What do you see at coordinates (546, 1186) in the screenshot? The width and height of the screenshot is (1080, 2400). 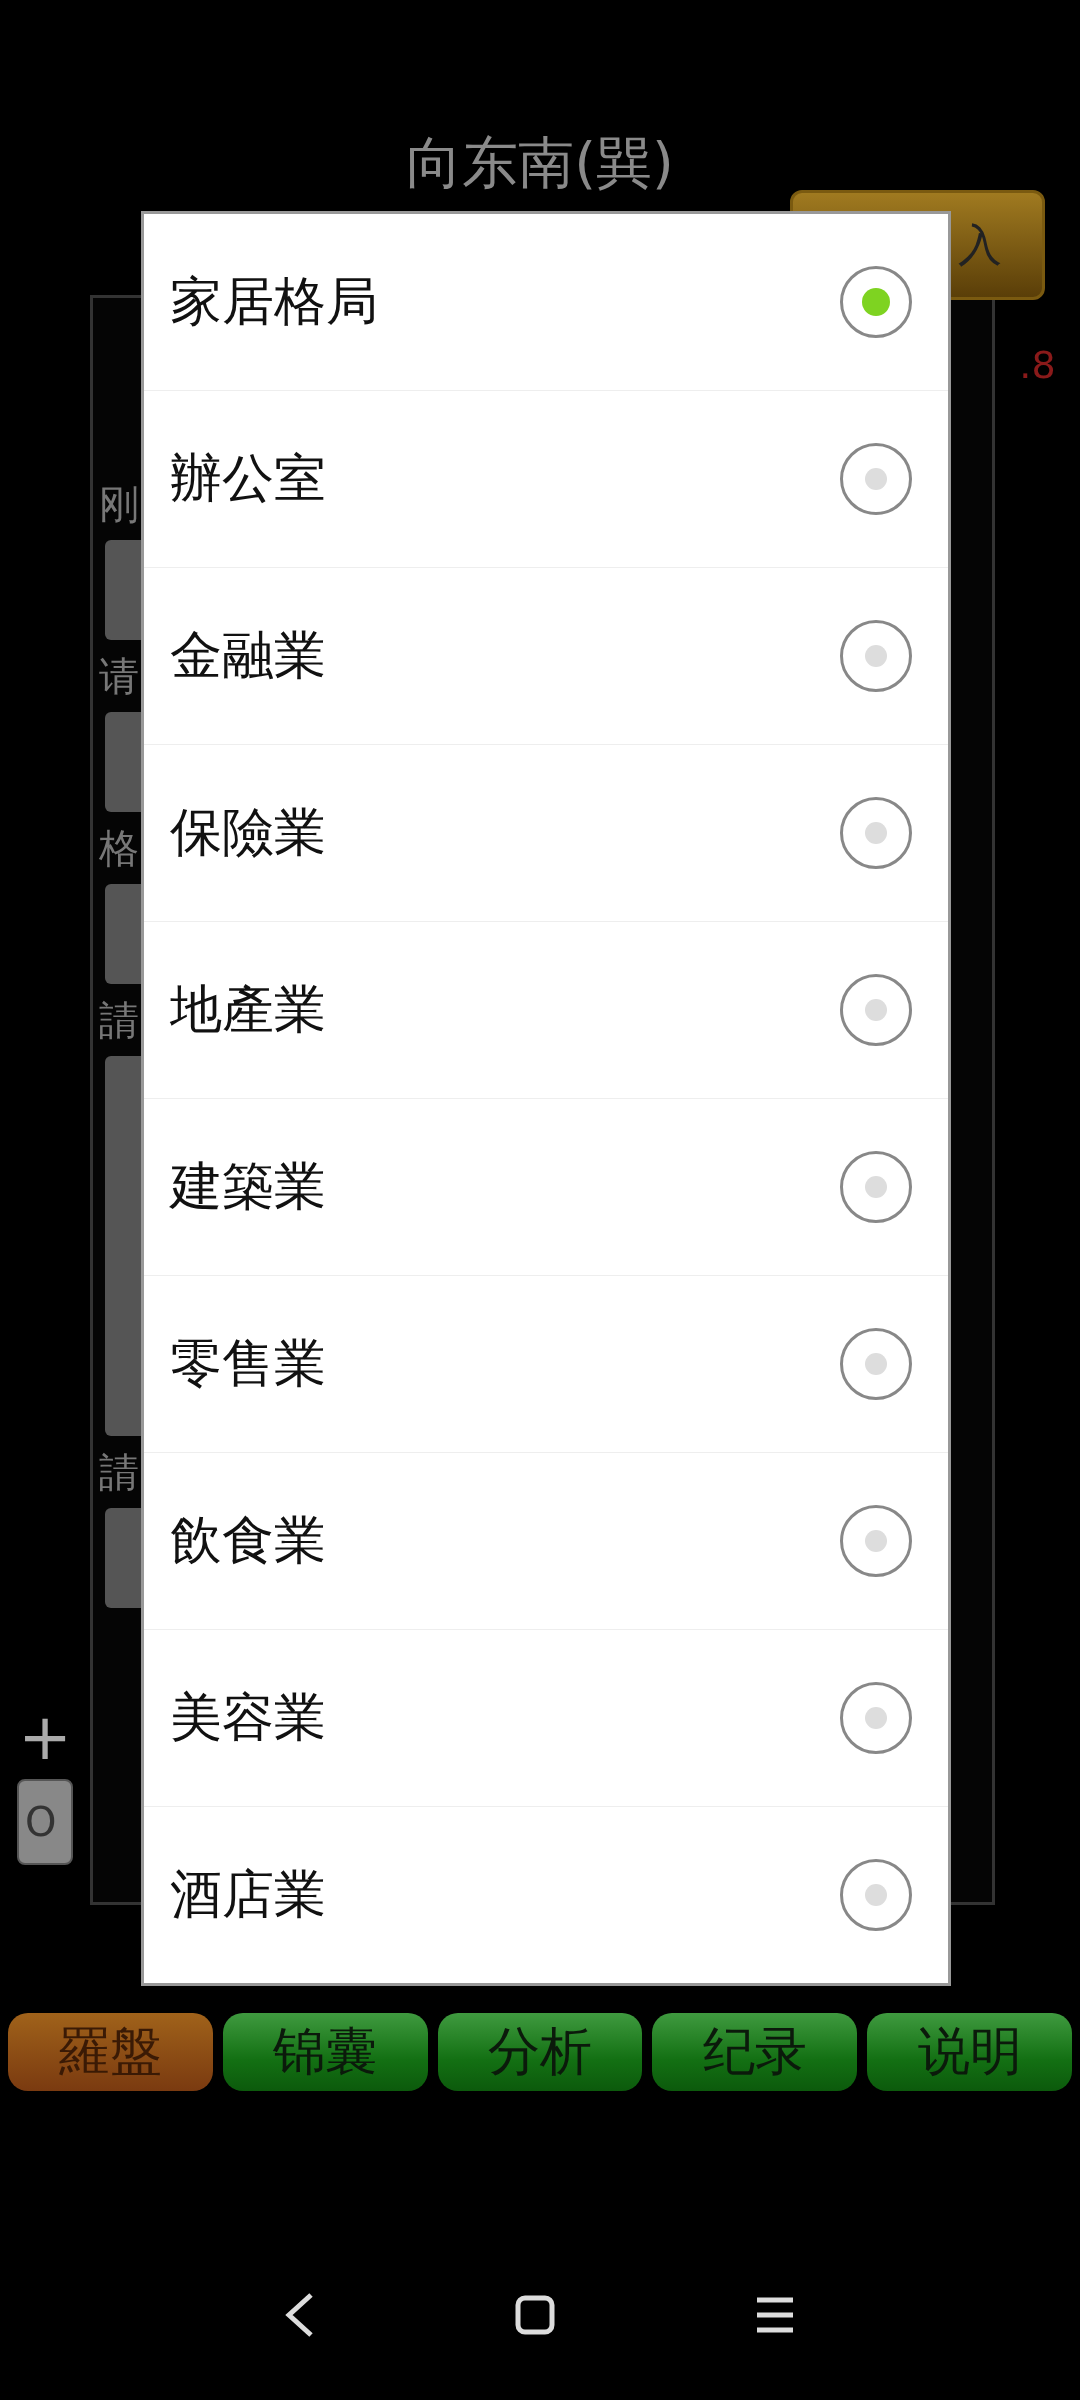 I see `option-row: 建築業` at bounding box center [546, 1186].